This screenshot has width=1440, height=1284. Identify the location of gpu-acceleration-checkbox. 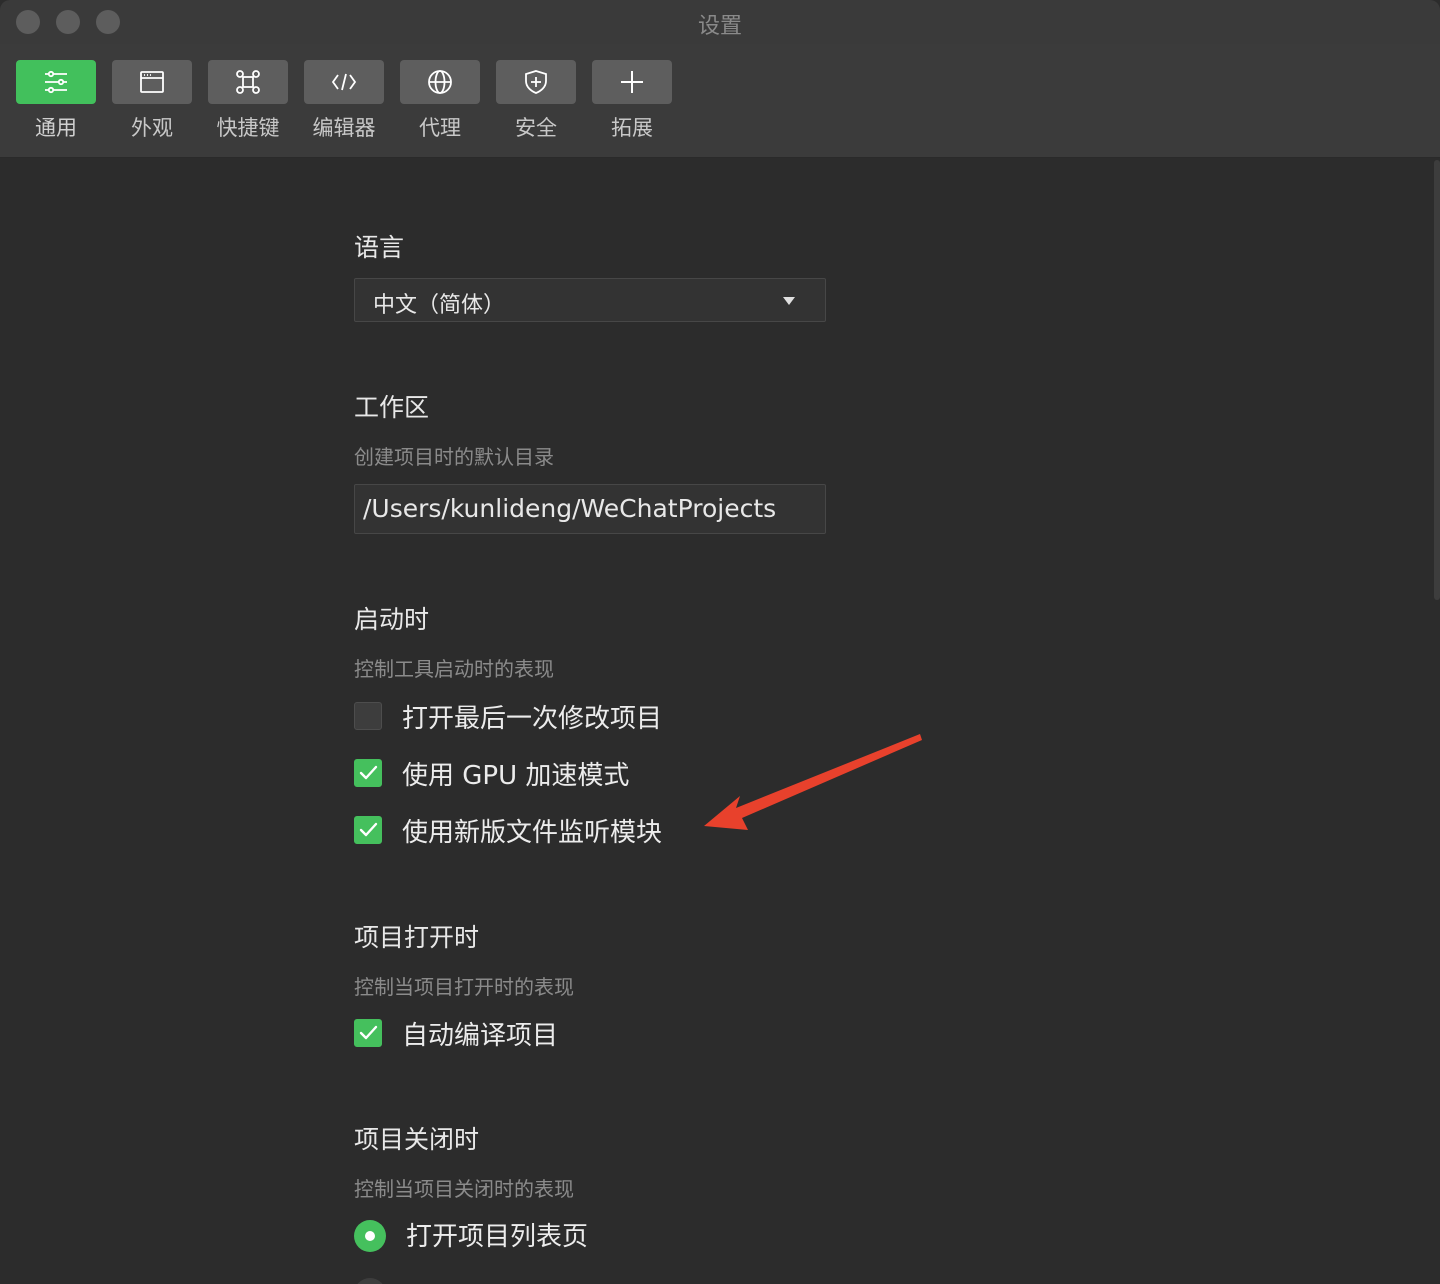
(368, 773).